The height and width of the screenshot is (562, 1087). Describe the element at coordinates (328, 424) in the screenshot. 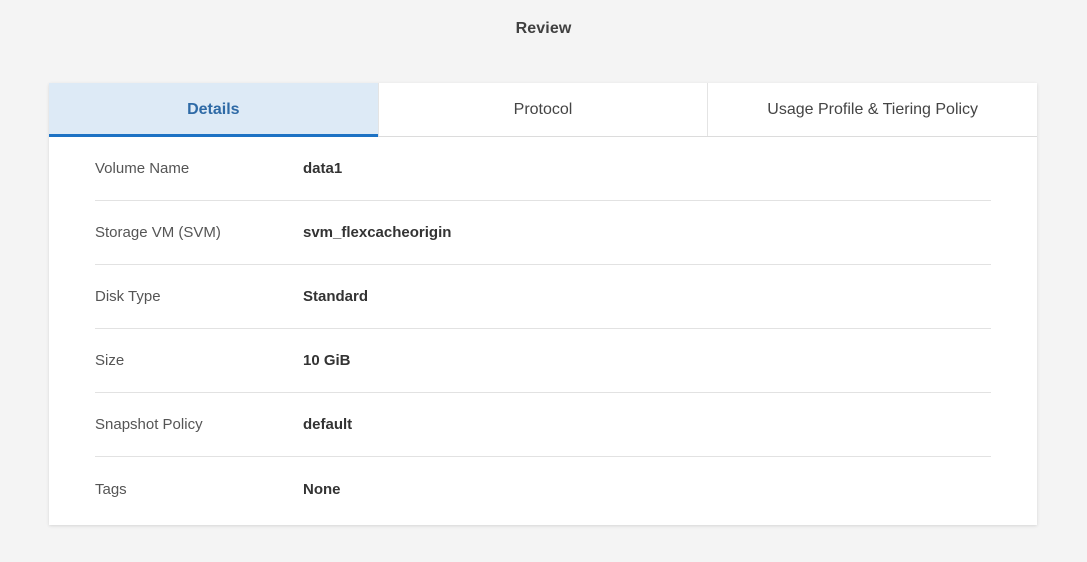

I see `detail-value: default` at that location.